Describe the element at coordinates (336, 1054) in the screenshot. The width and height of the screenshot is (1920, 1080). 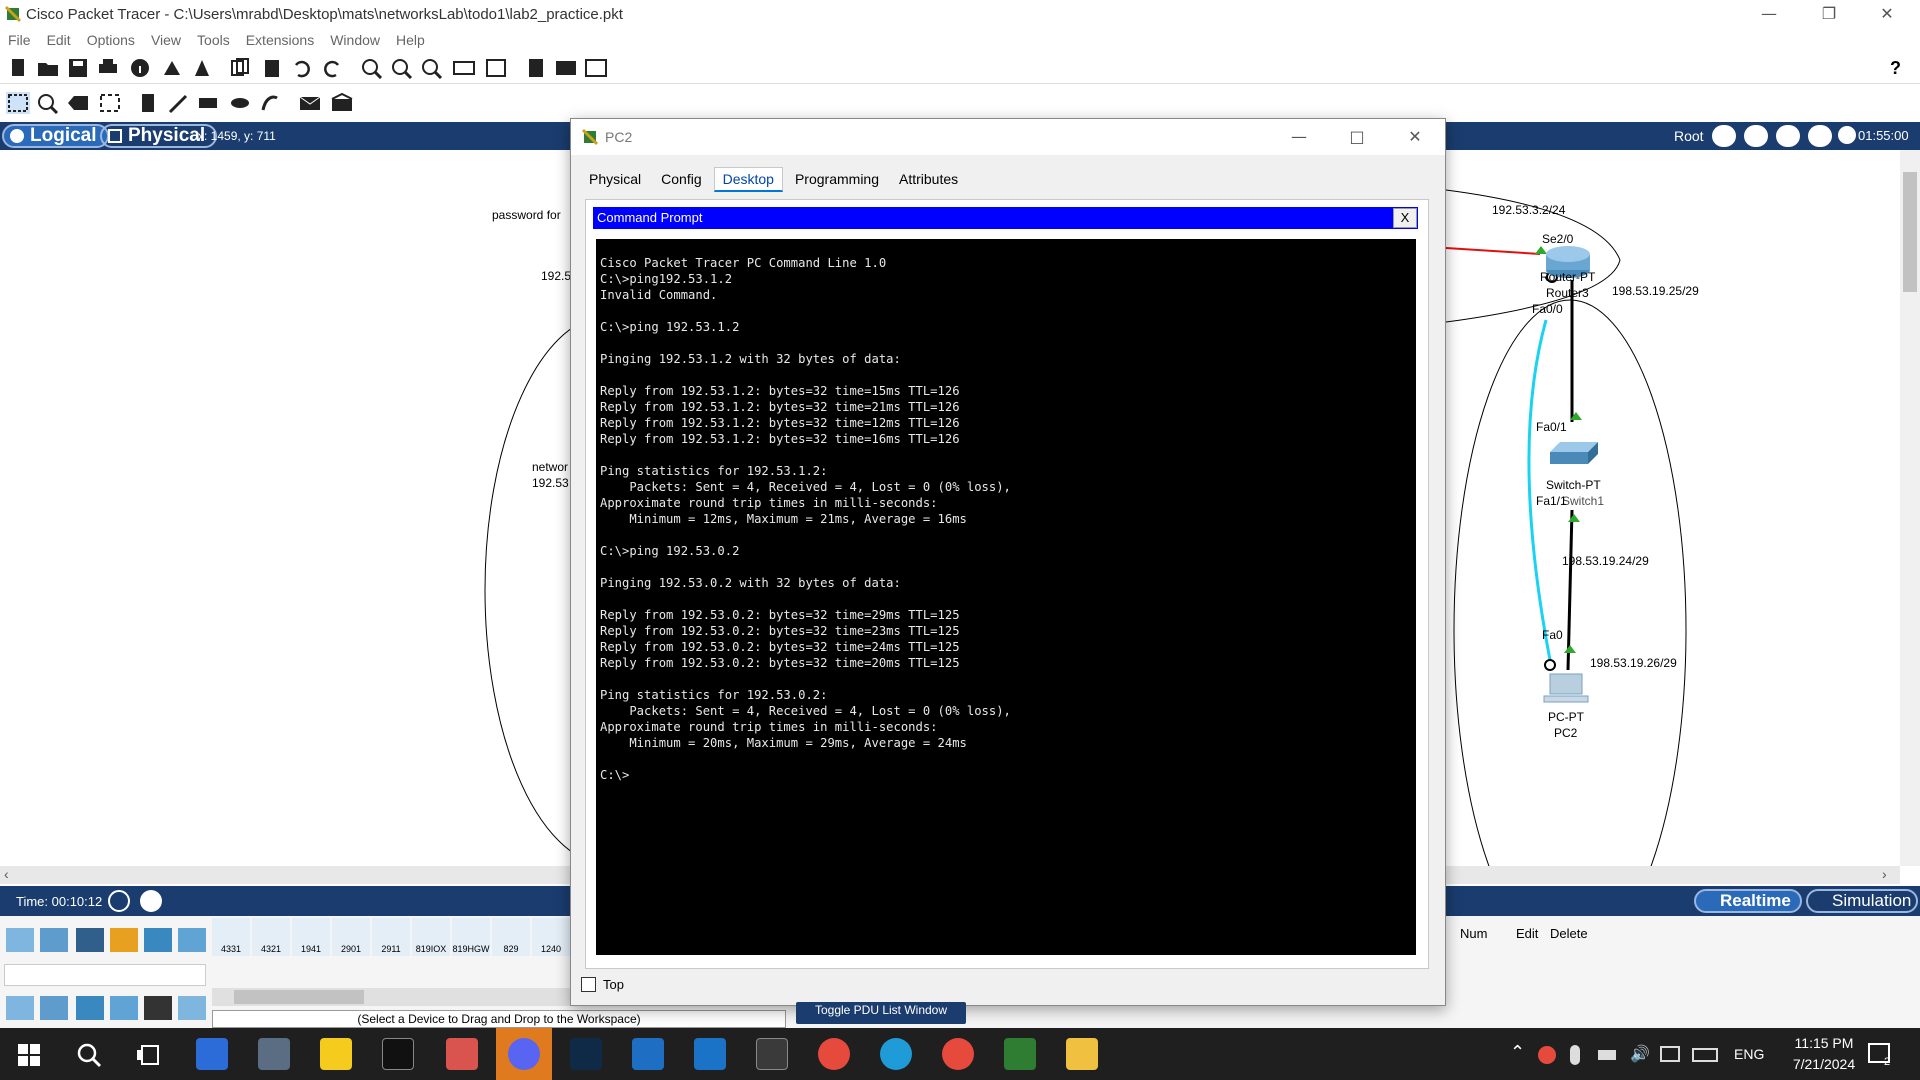
I see `sticky-notes-icon` at that location.